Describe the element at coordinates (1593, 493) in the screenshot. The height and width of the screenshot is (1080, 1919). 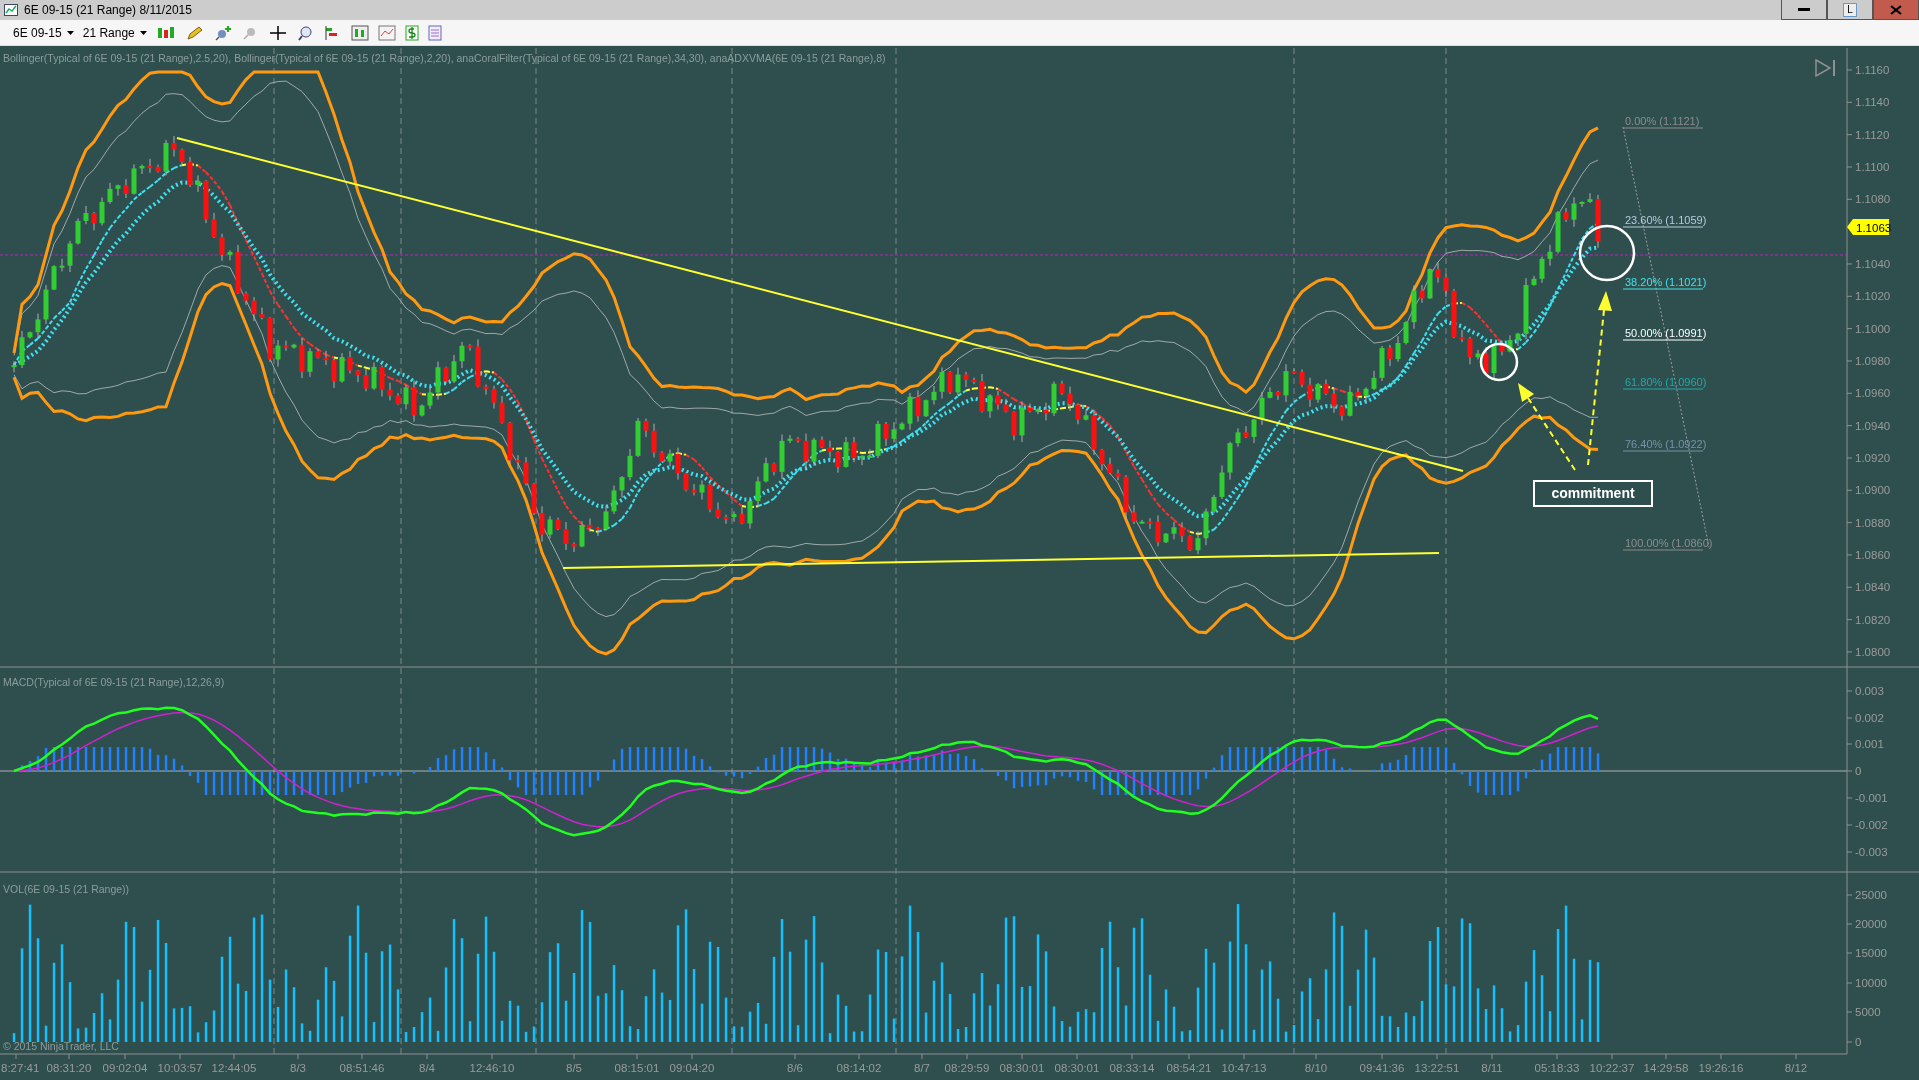
I see `callout-text: commitment` at that location.